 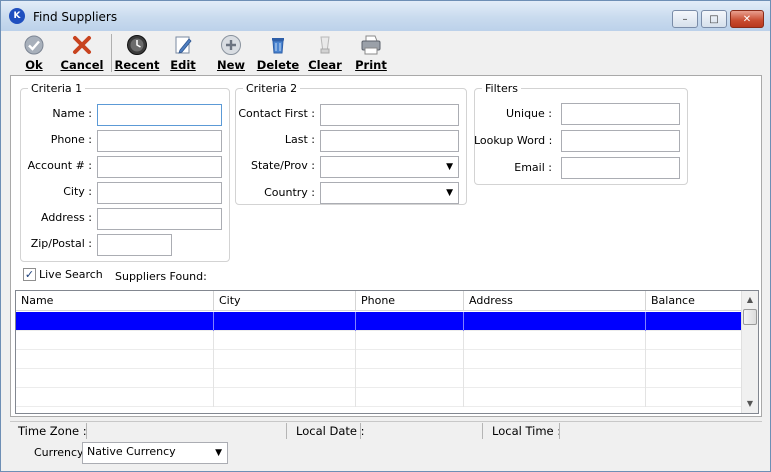 I want to click on country-label: Country :, so click(x=289, y=192).